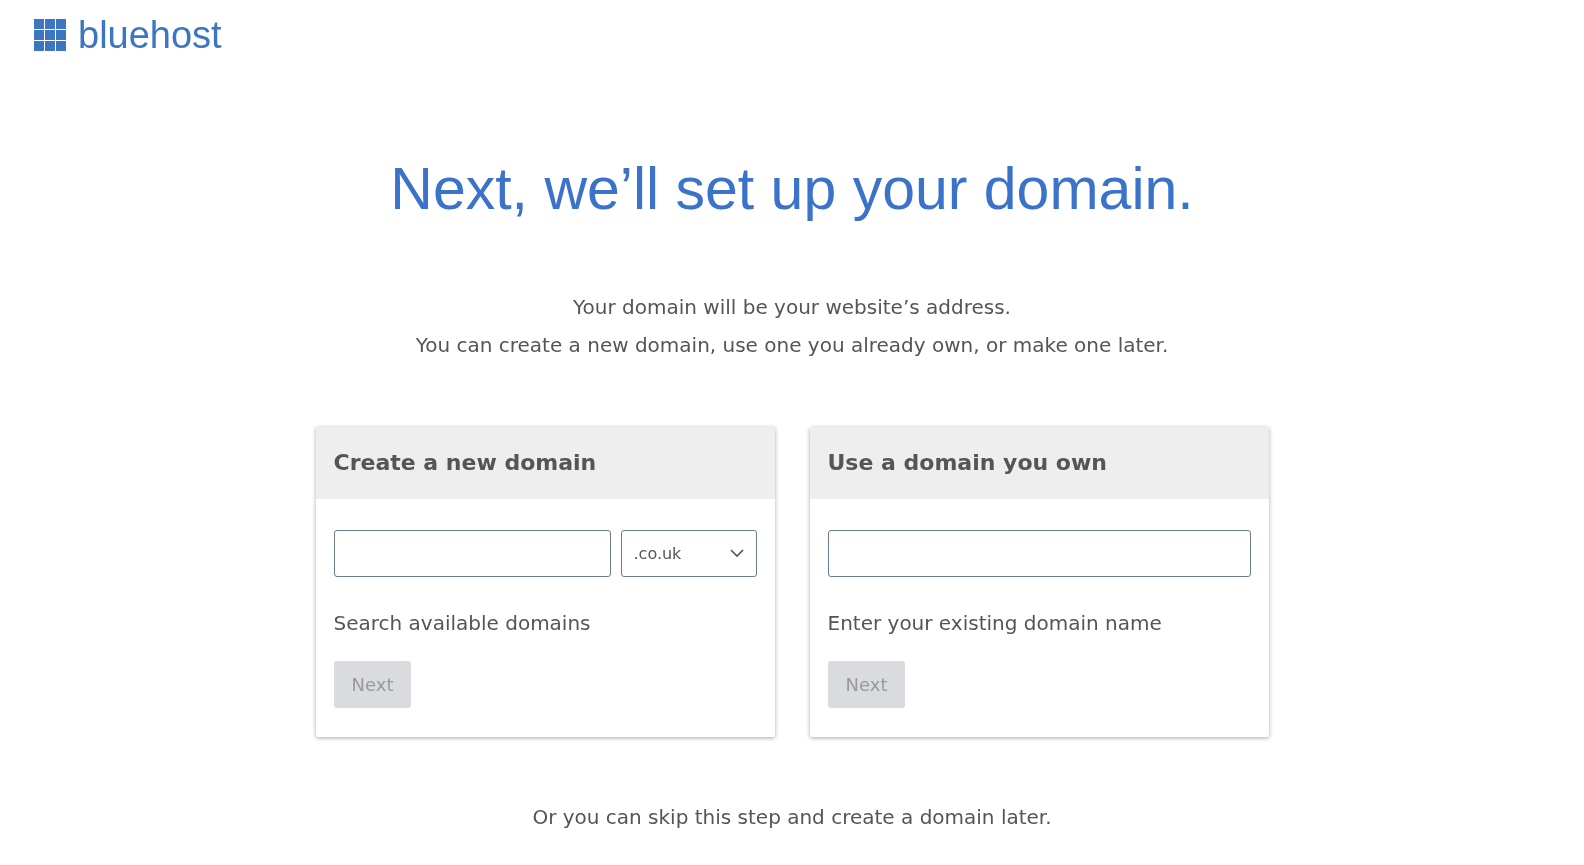  I want to click on hint-text: Enter your existing domain name, so click(995, 622).